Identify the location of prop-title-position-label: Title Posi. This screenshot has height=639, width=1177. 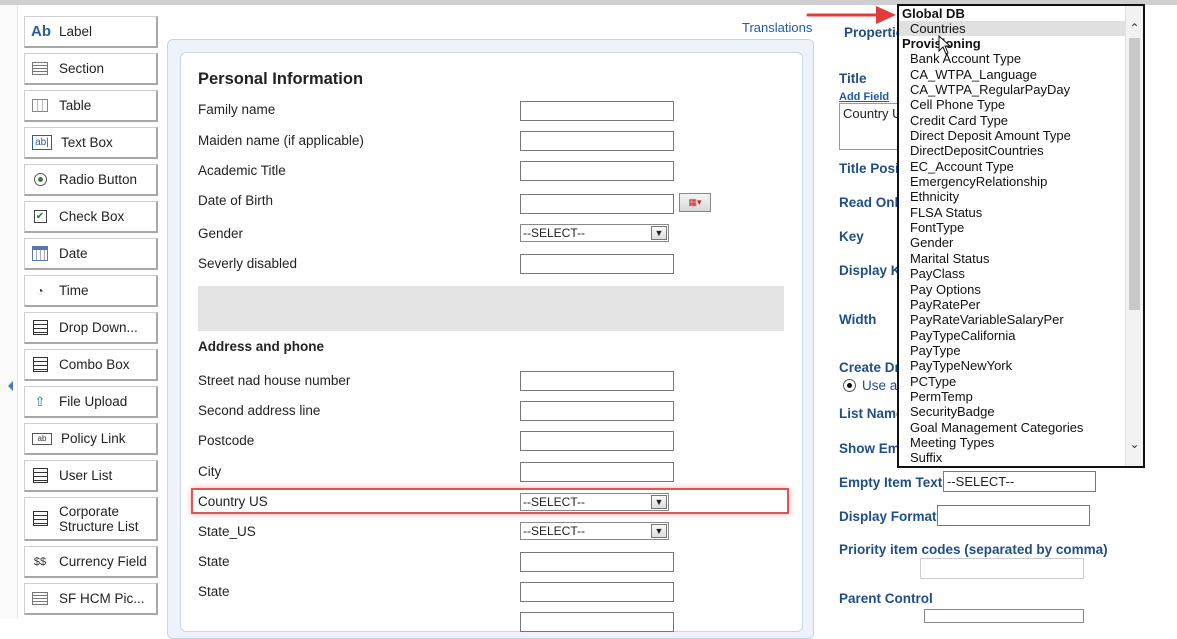
(869, 168).